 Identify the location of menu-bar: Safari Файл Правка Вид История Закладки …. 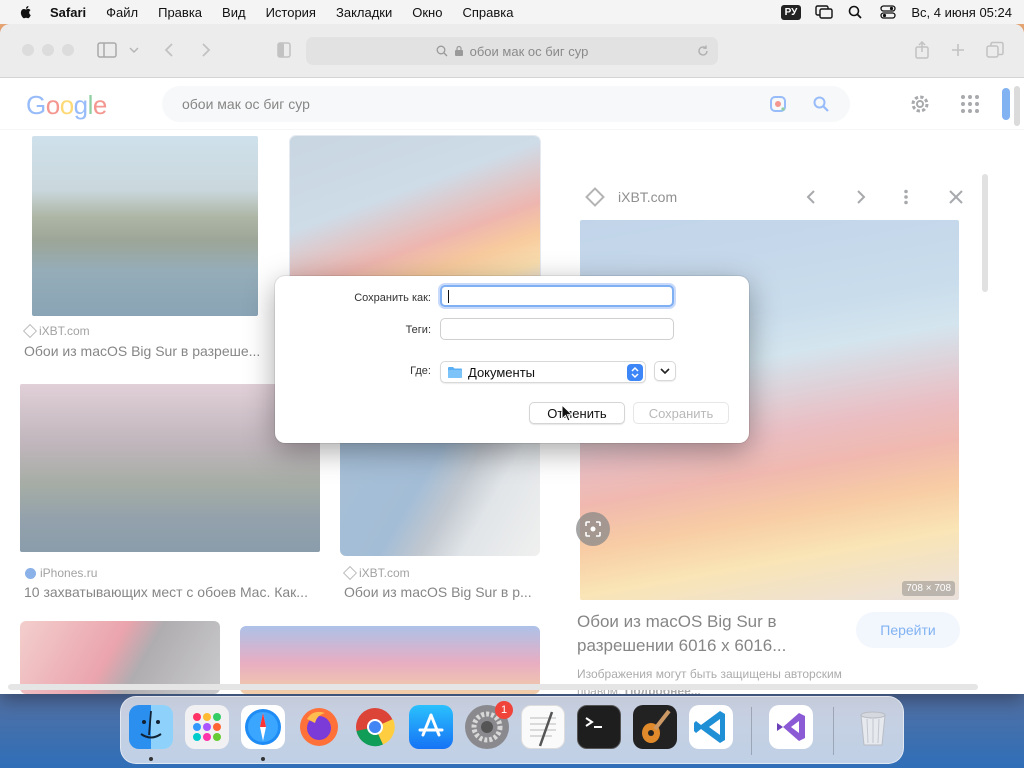
(512, 12).